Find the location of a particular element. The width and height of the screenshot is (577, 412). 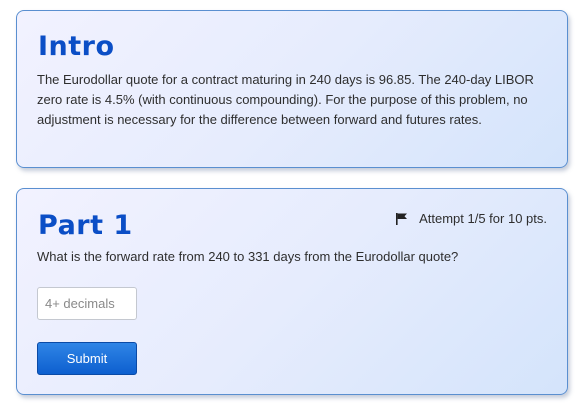

intro-title: Intro is located at coordinates (76, 46).